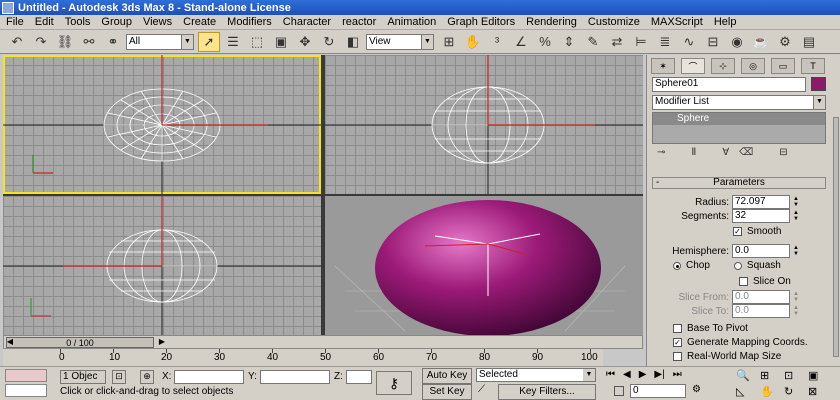  Describe the element at coordinates (771, 392) in the screenshot. I see `pan-icon: ✋` at that location.